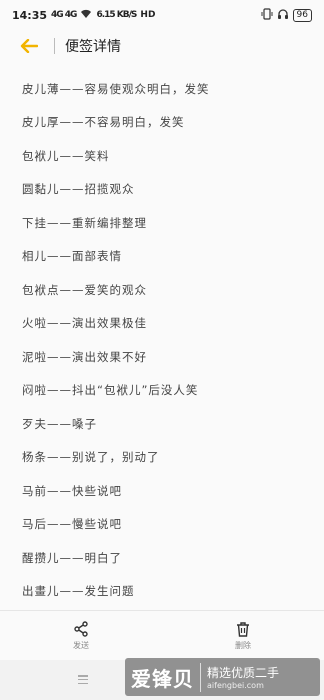 The image size is (324, 700). I want to click on watermark-slogan: 精选优质二手, so click(243, 673).